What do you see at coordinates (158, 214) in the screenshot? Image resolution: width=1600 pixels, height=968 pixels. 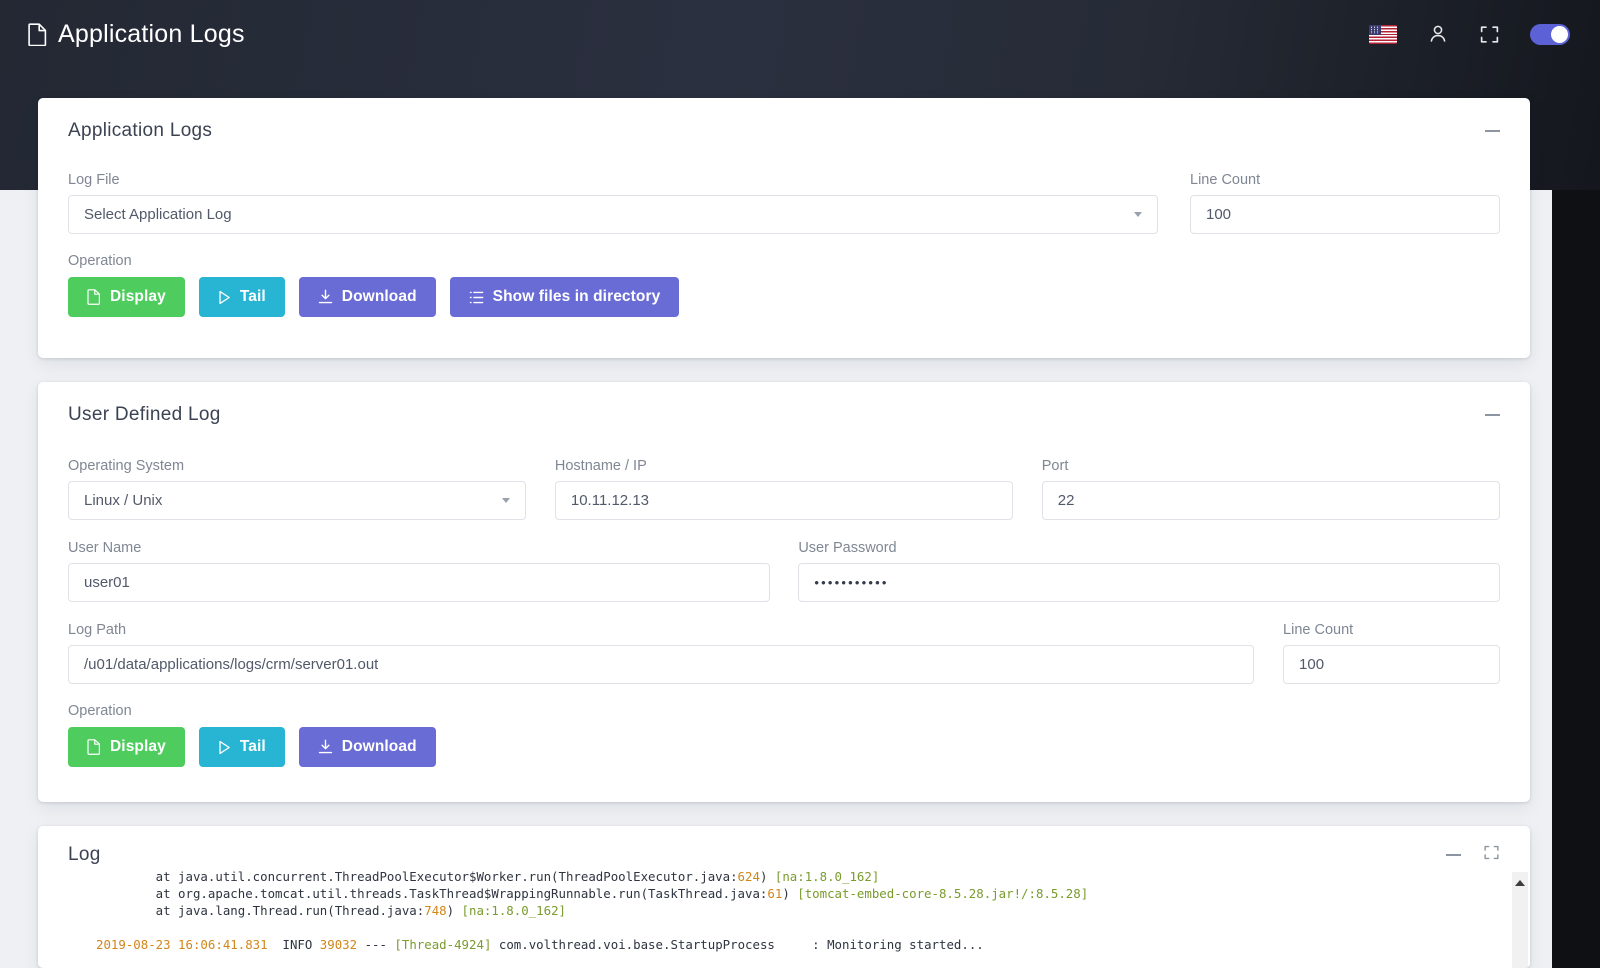 I see `log-file-value: Select Application Log` at bounding box center [158, 214].